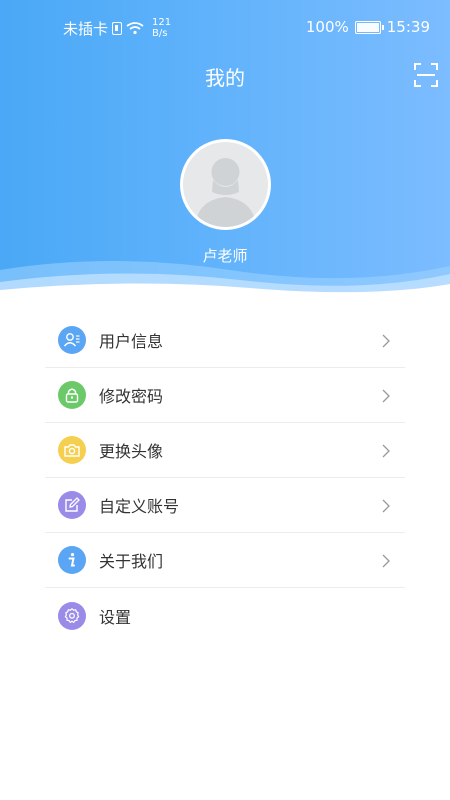 This screenshot has height=800, width=450. What do you see at coordinates (225, 560) in the screenshot?
I see `menu-item-about-us: 关于我们` at bounding box center [225, 560].